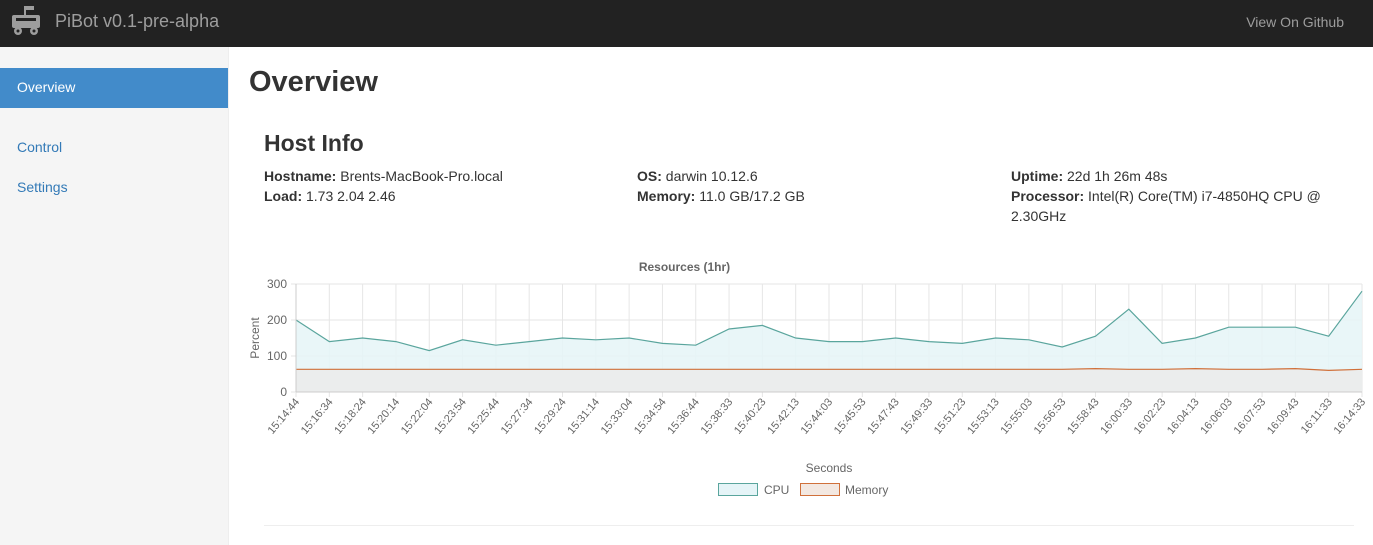 The image size is (1373, 545). Describe the element at coordinates (738, 489) in the screenshot. I see `legend-cpu-swatch` at that location.